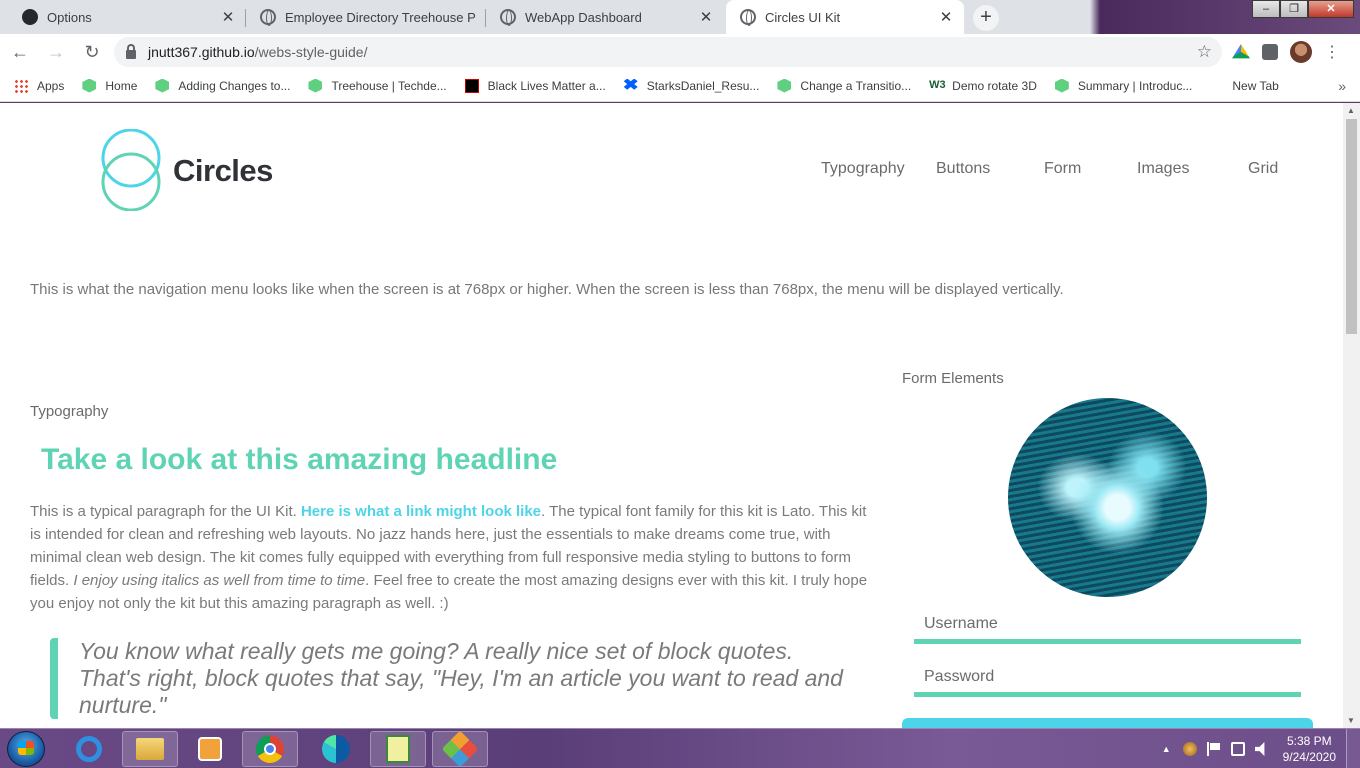  Describe the element at coordinates (953, 378) in the screenshot. I see `form-elements-section-label: Form Elements` at that location.